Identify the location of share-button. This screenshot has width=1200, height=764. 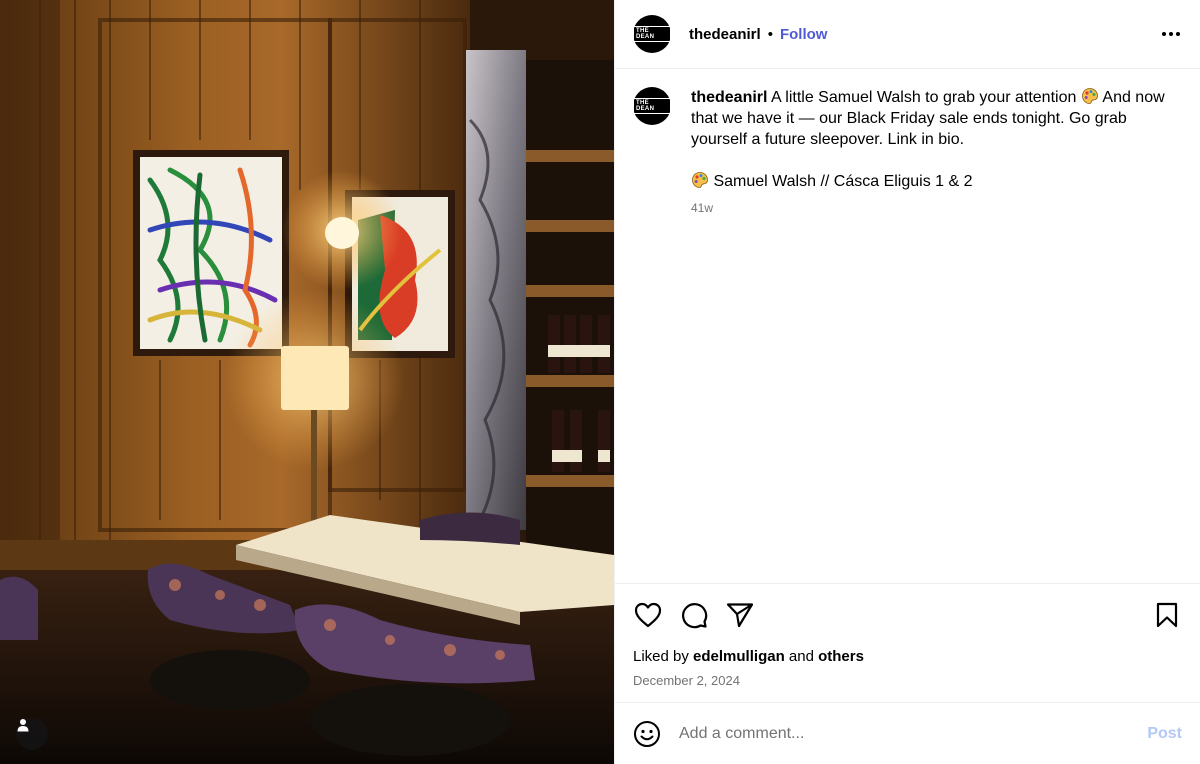
(740, 615).